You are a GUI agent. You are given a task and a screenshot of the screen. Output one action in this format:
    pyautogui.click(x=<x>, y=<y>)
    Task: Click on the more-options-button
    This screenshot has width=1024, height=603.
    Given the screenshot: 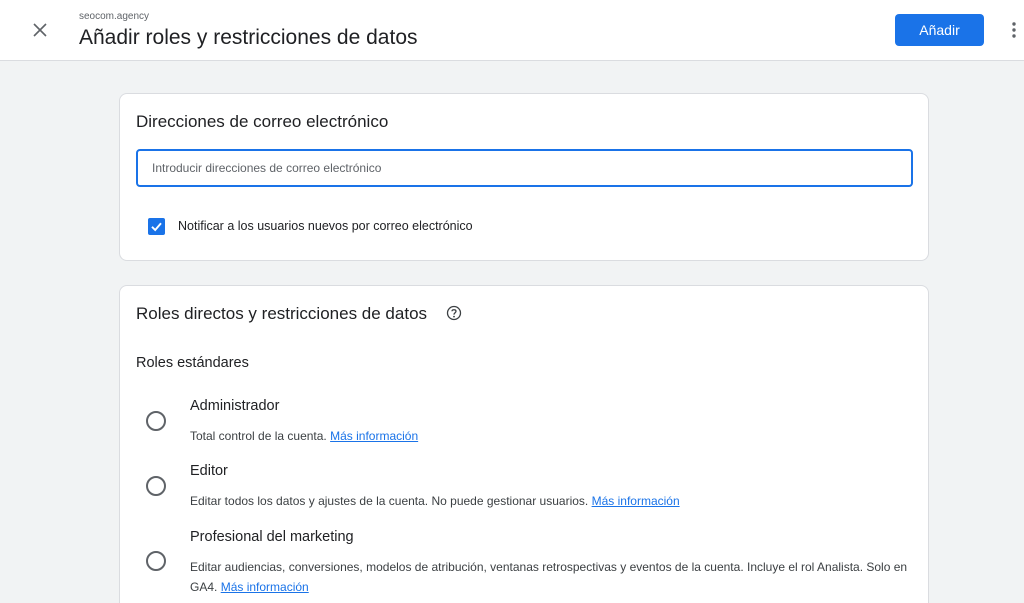 What is the action you would take?
    pyautogui.click(x=1014, y=30)
    